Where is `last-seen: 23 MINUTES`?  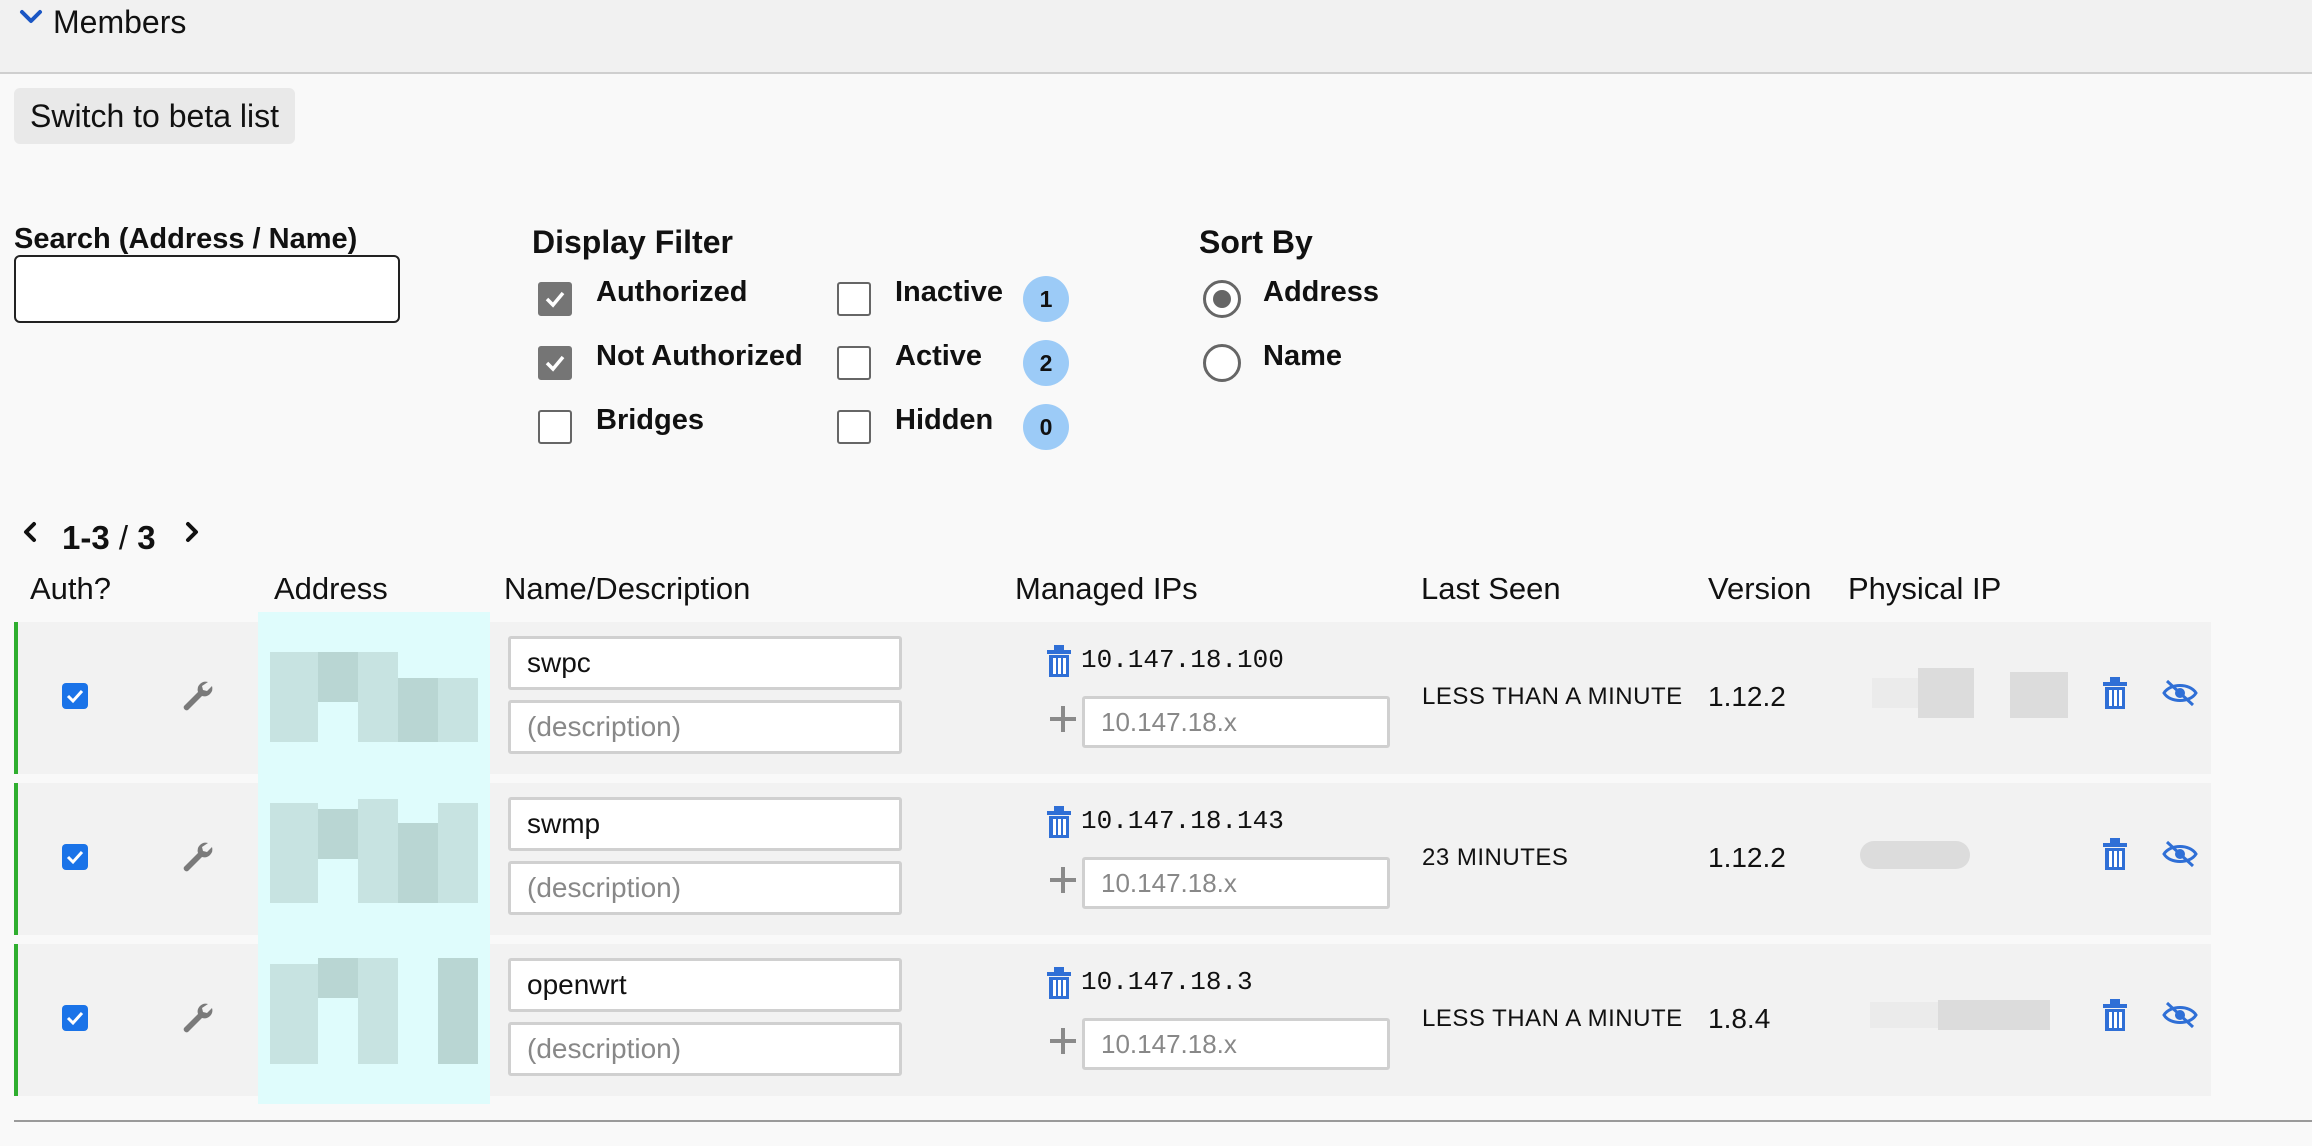
last-seen: 23 MINUTES is located at coordinates (1495, 857).